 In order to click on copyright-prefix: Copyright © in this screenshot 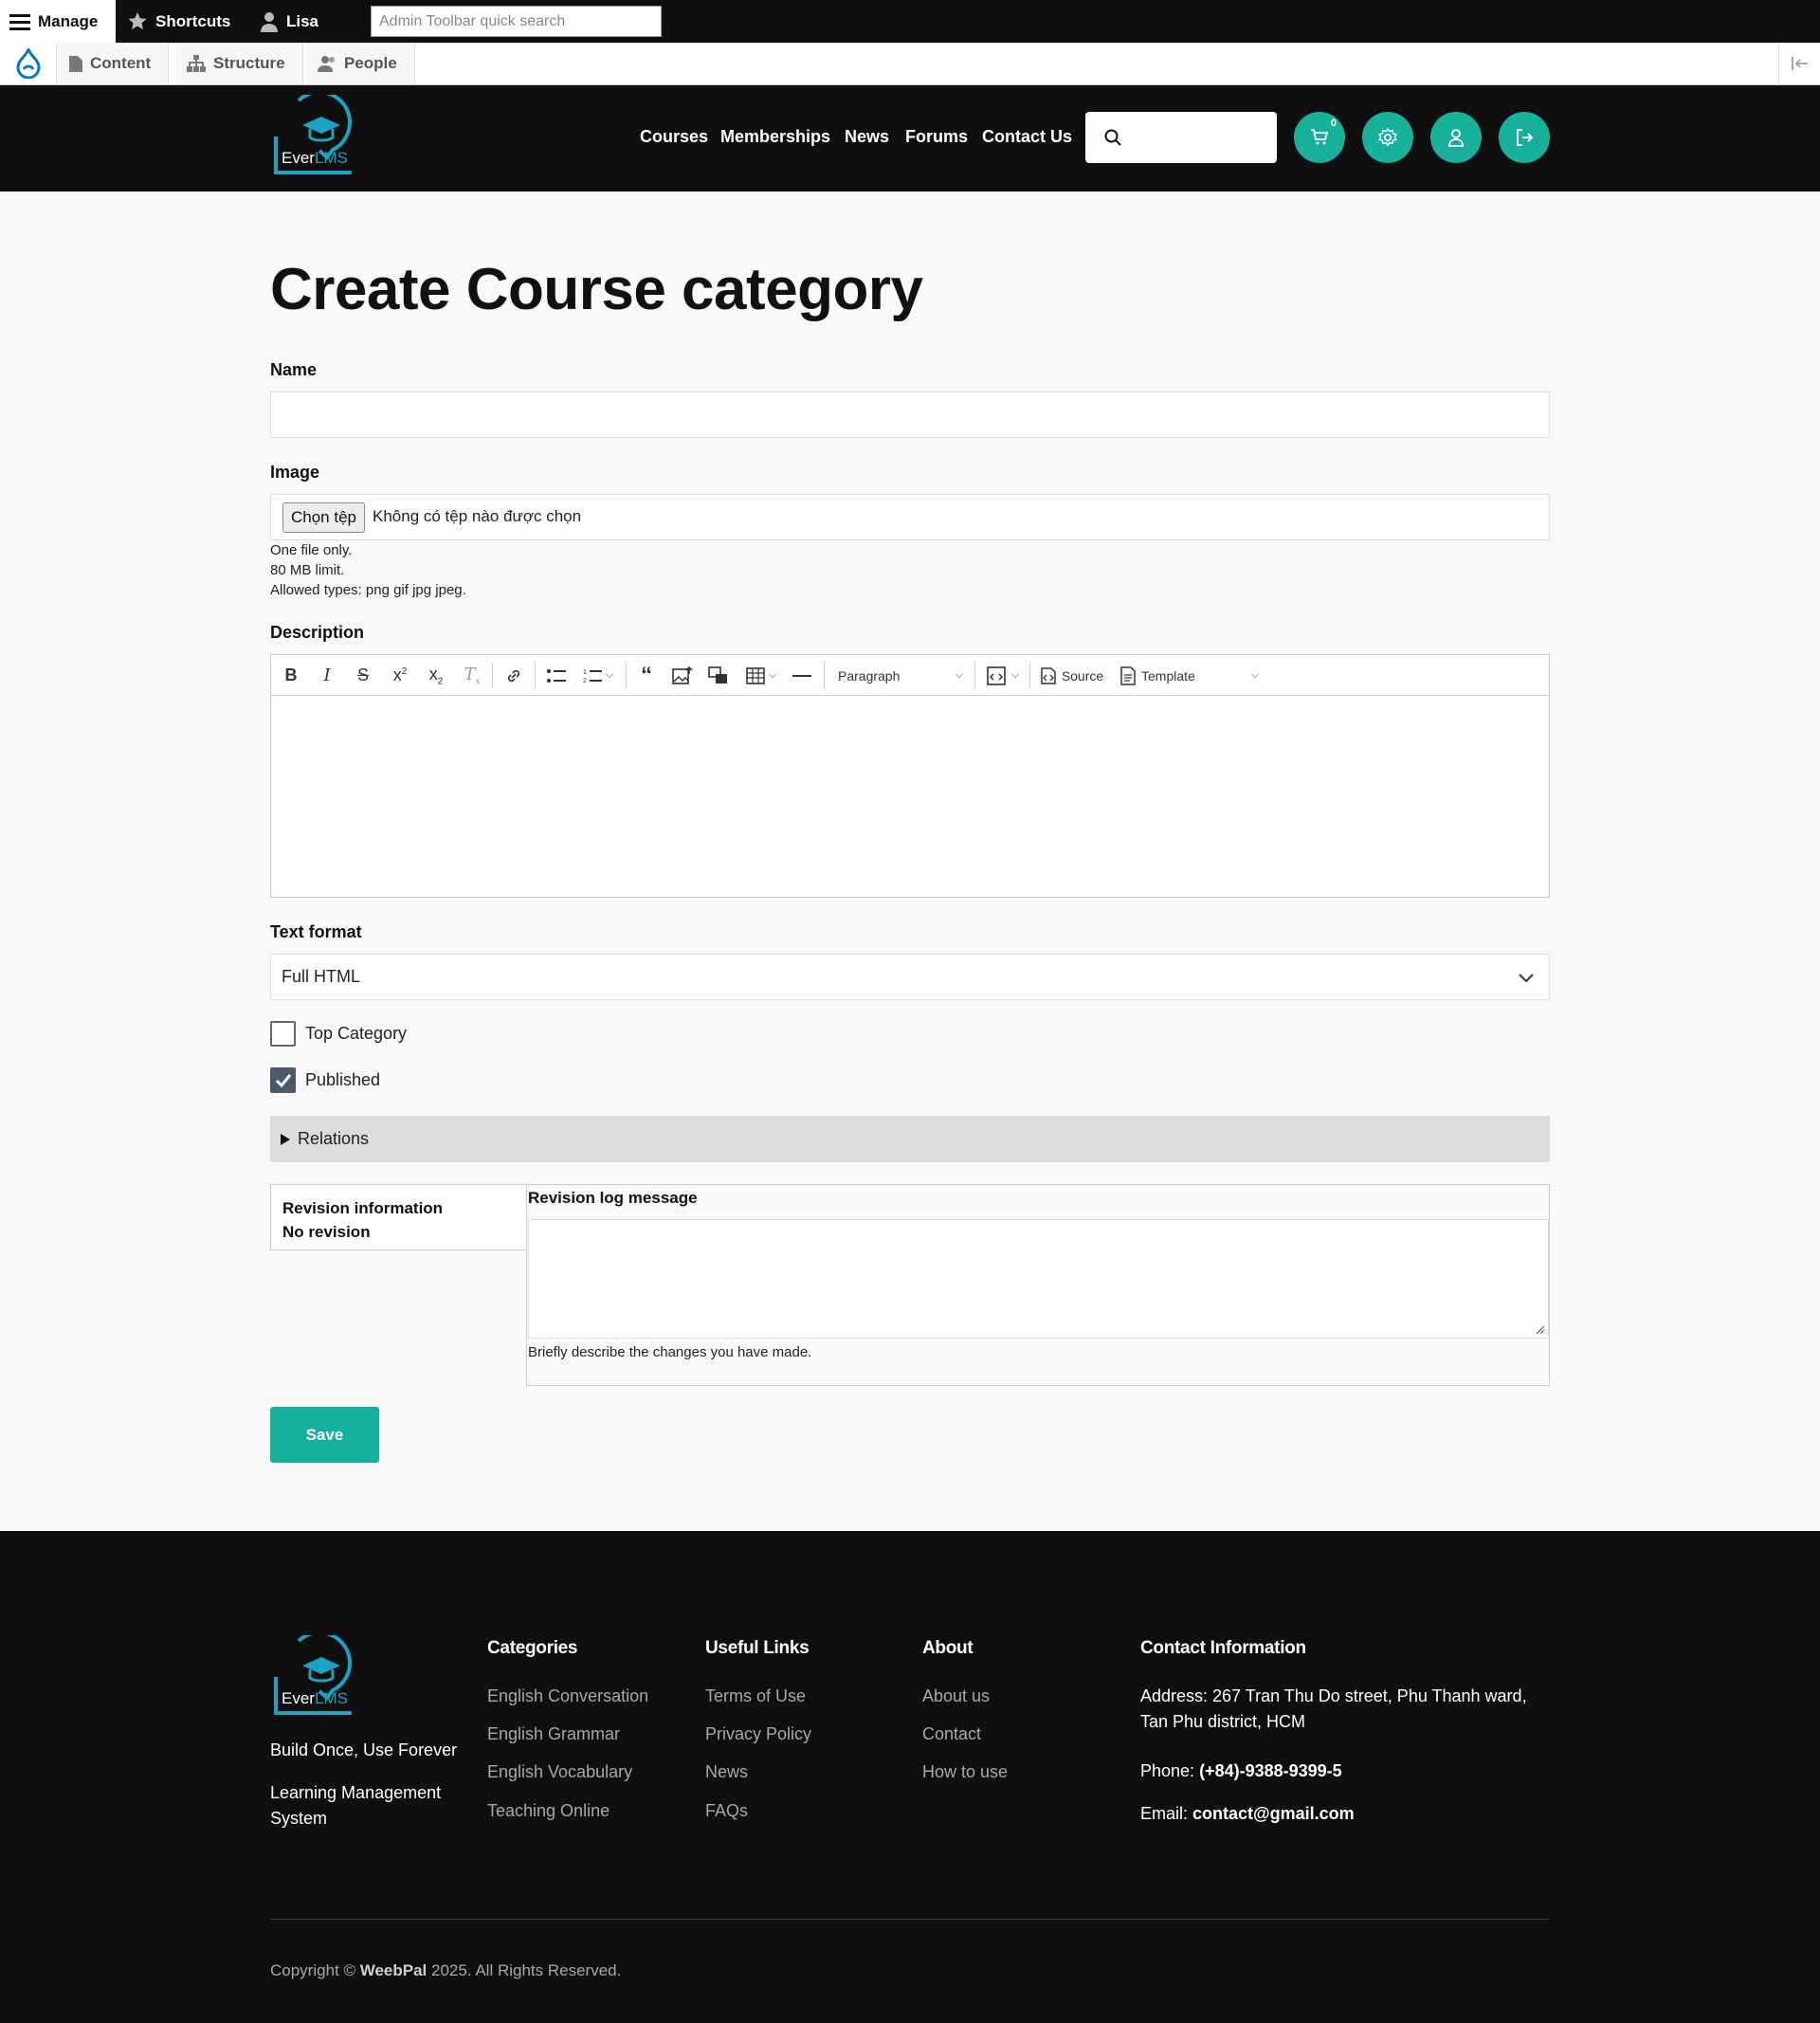, I will do `click(315, 1970)`.